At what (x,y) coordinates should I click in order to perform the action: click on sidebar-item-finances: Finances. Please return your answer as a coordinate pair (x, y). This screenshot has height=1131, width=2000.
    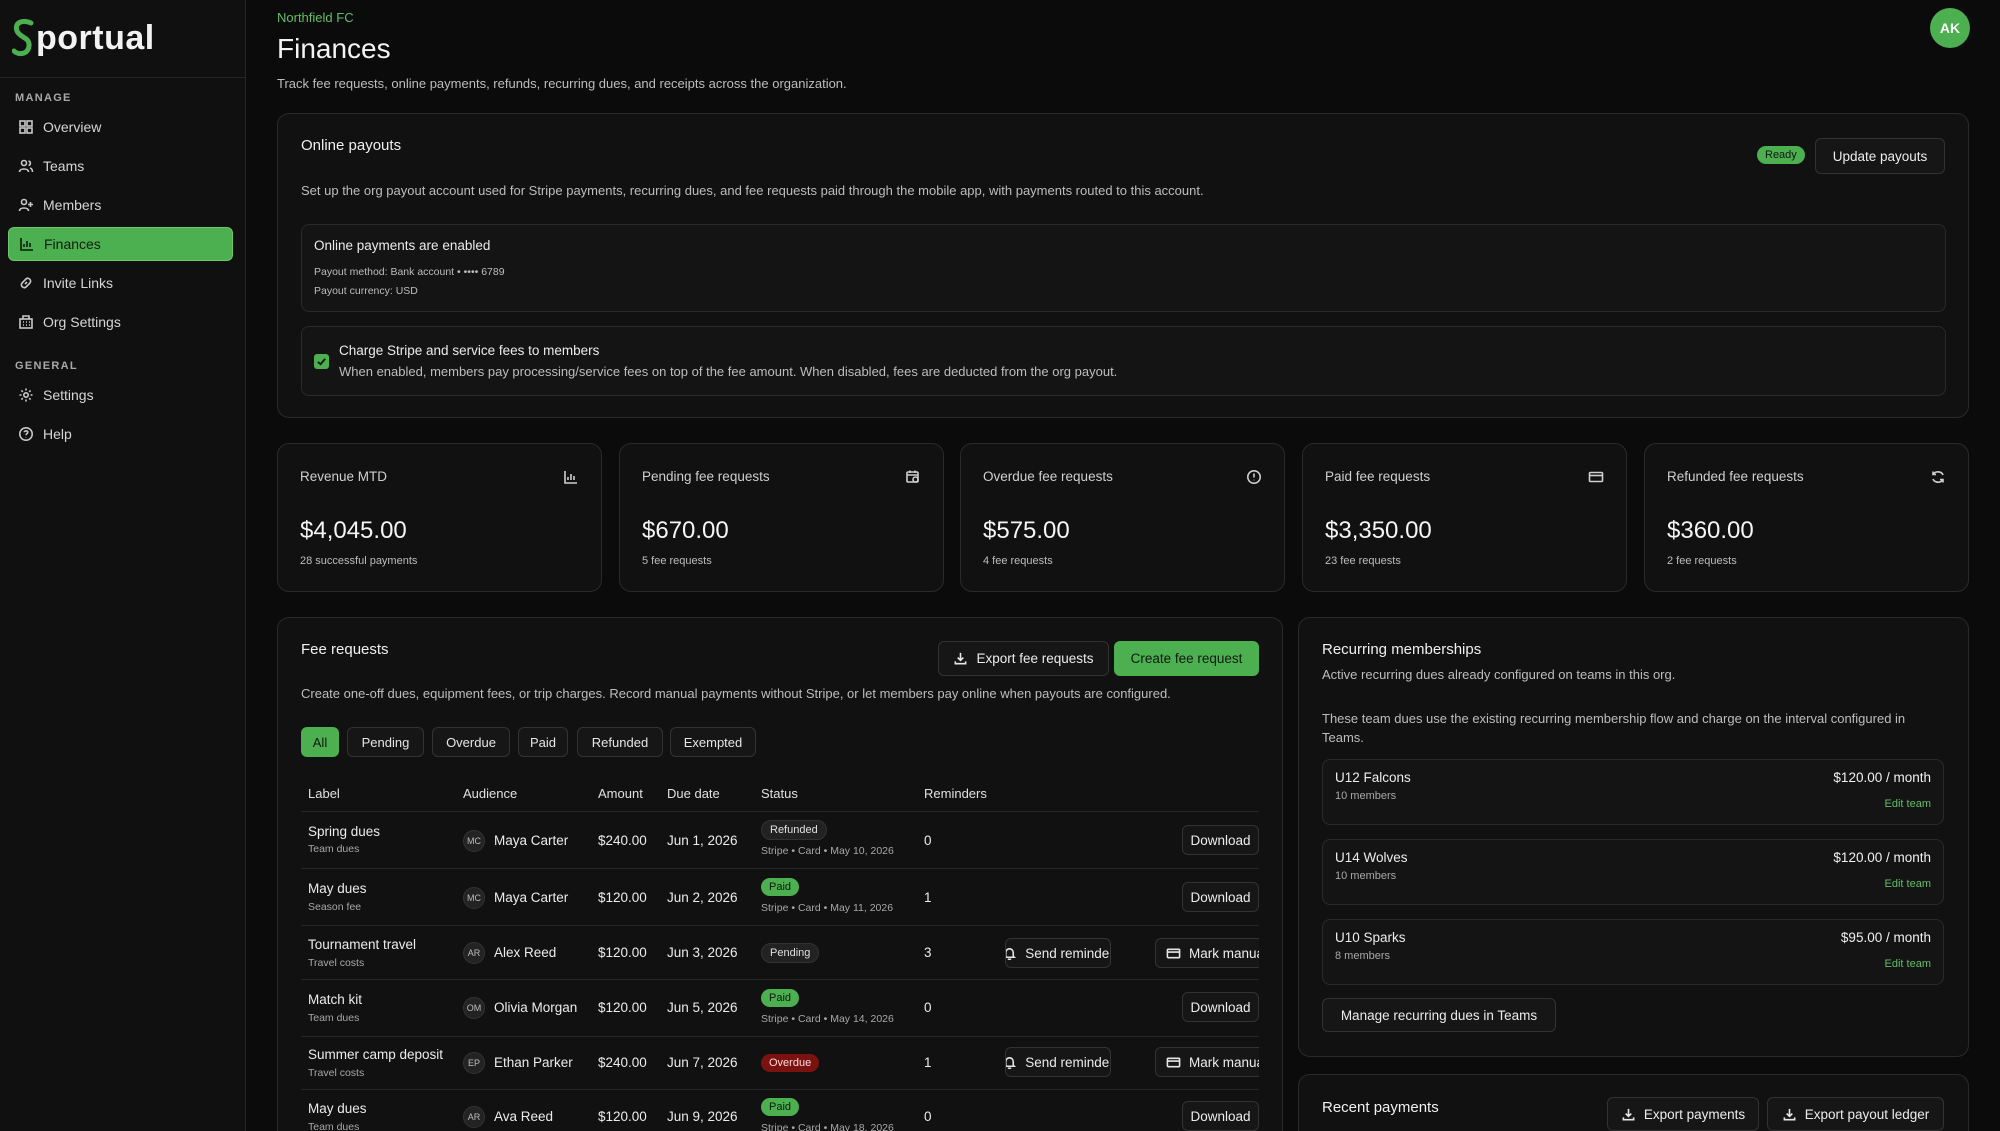
    Looking at the image, I should click on (120, 244).